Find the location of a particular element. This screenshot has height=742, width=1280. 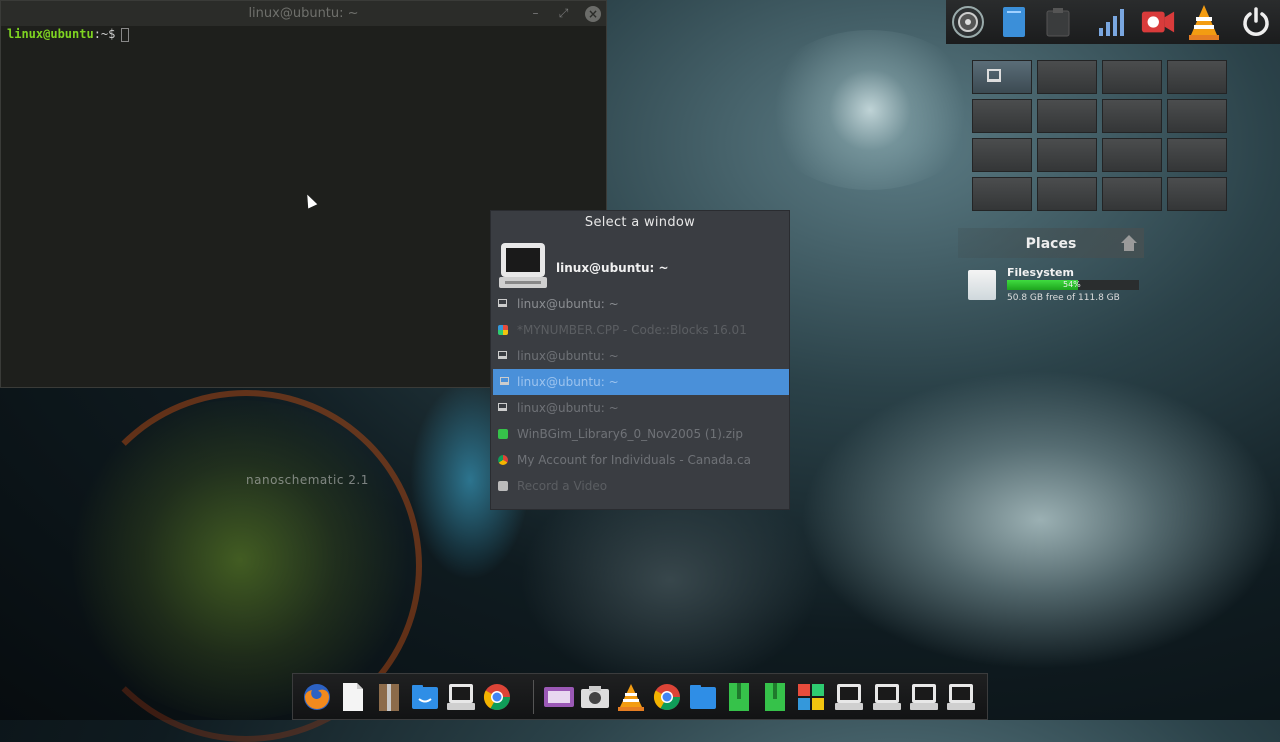

switcher-current-window: linux@ubuntu: ~ is located at coordinates (612, 268).